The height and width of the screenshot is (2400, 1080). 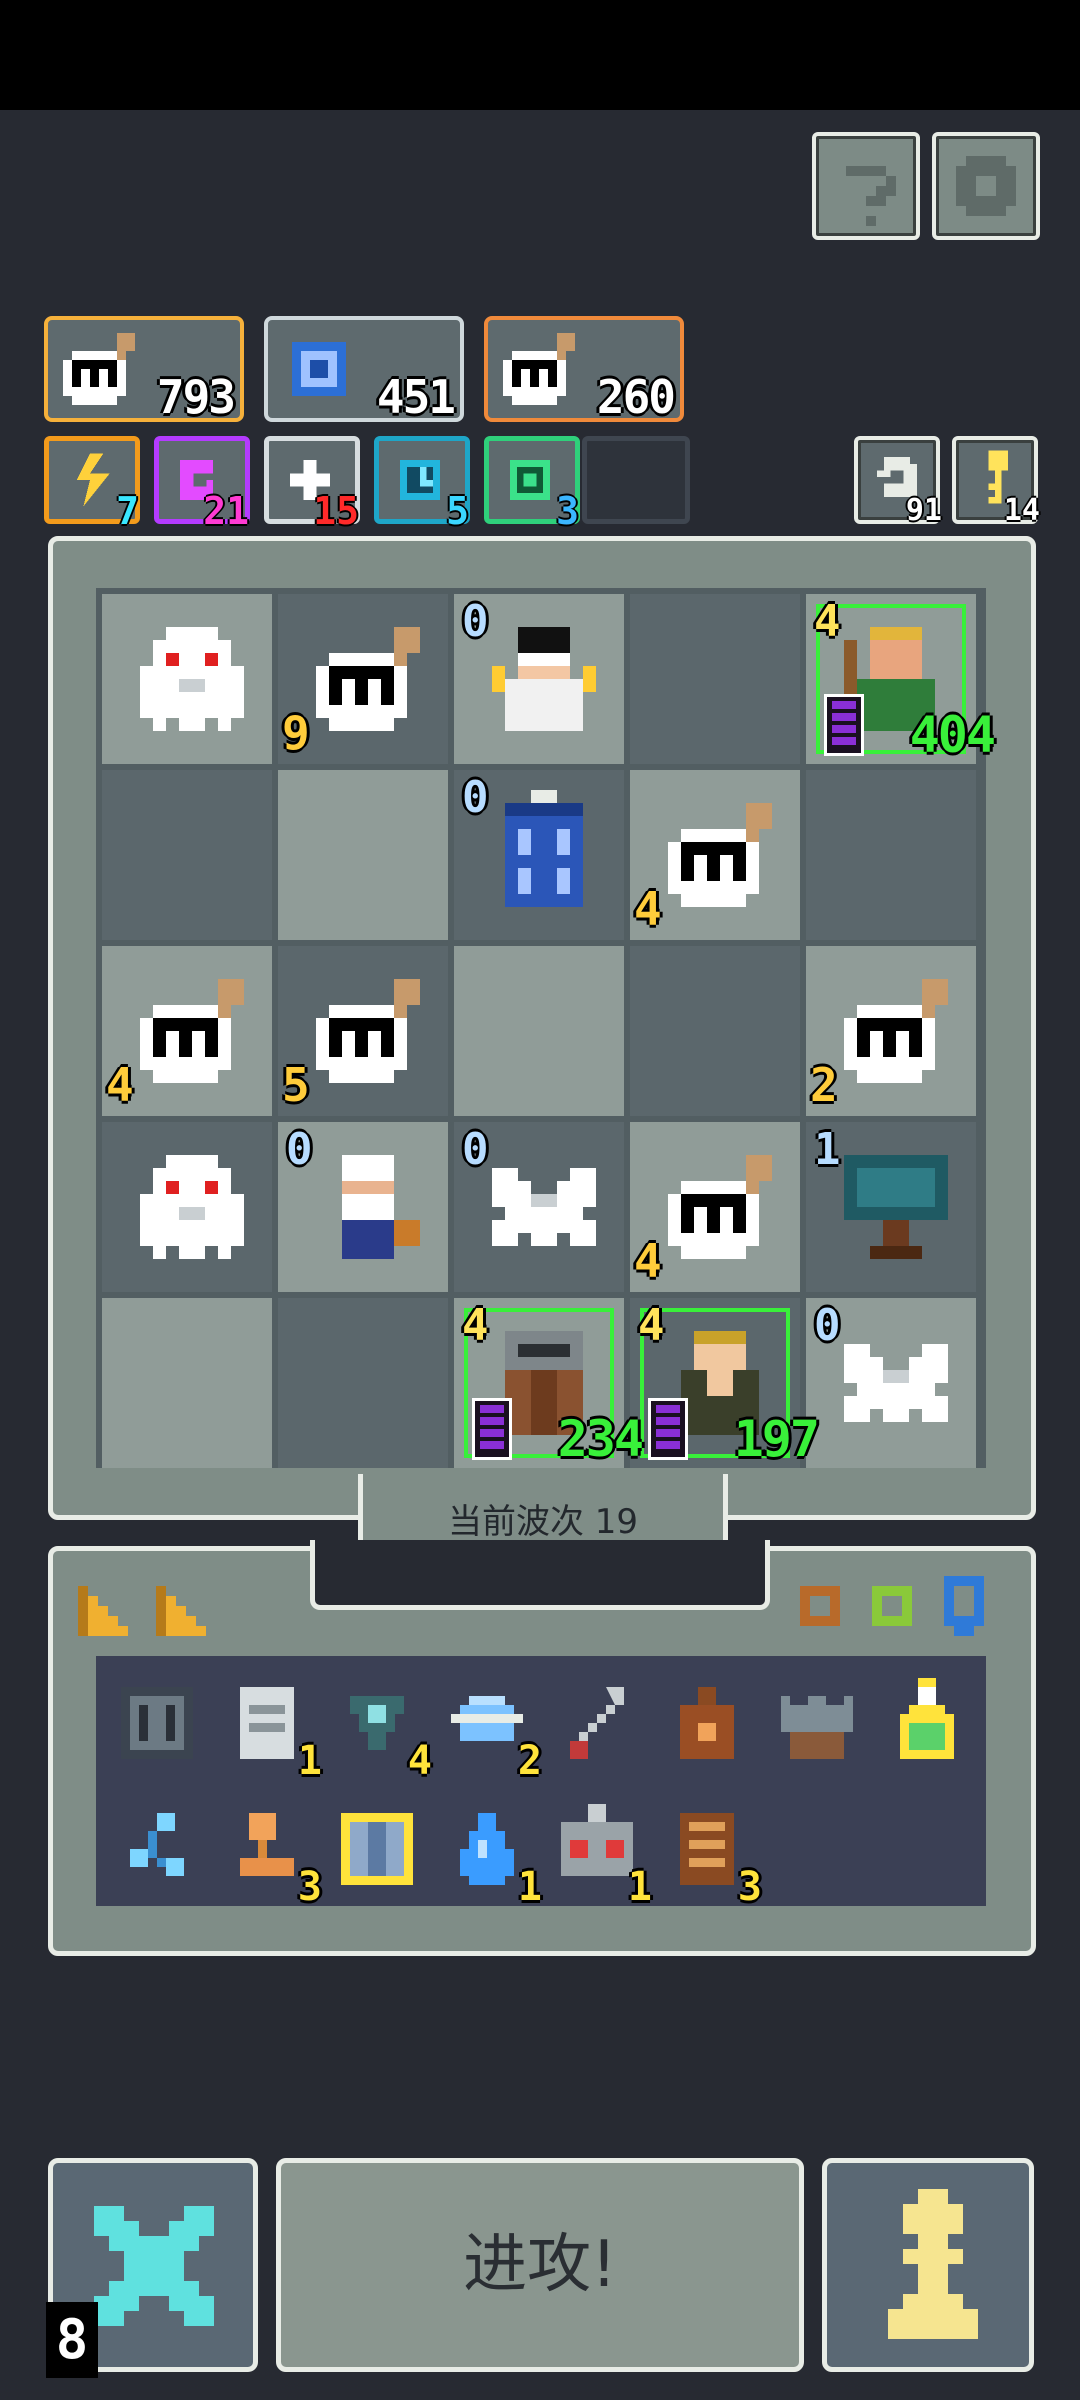 I want to click on stat-box: 21, so click(x=202, y=484).